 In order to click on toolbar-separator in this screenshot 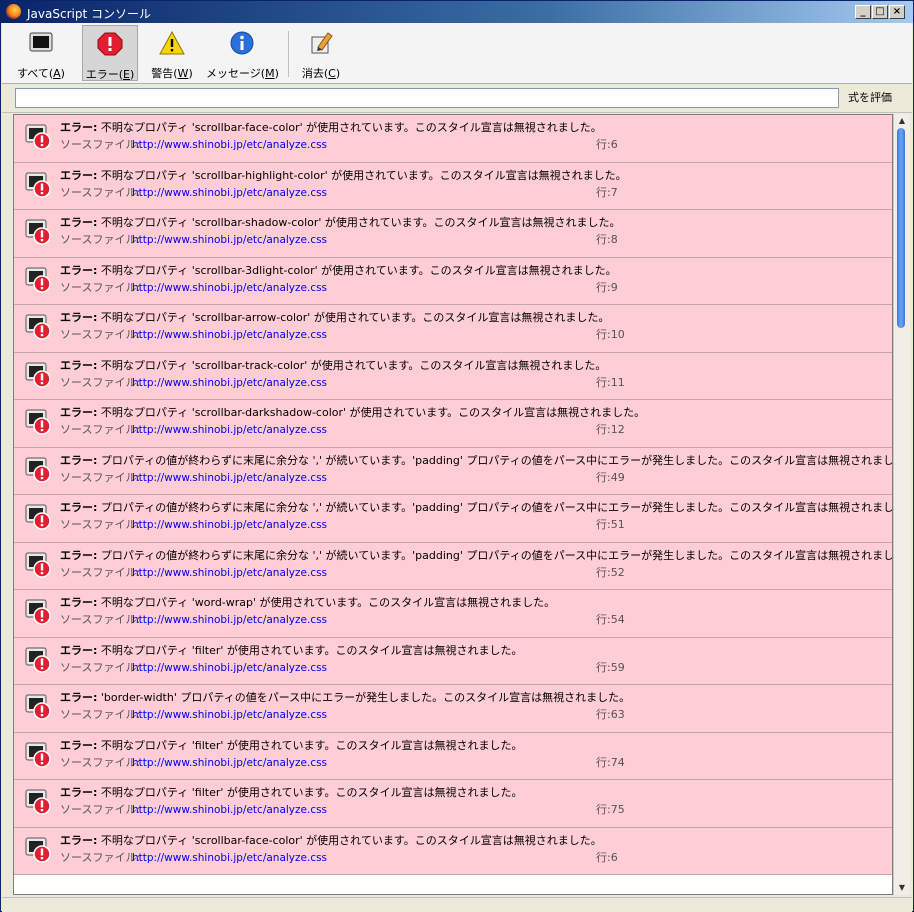, I will do `click(288, 54)`.